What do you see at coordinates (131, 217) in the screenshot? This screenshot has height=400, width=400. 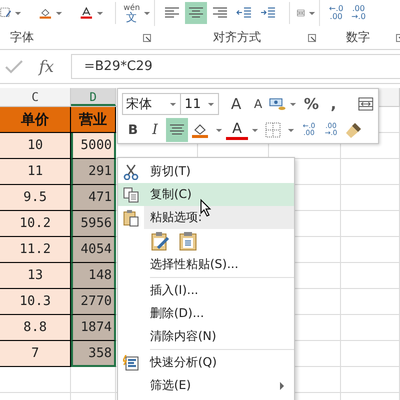 I see `paste-icon` at bounding box center [131, 217].